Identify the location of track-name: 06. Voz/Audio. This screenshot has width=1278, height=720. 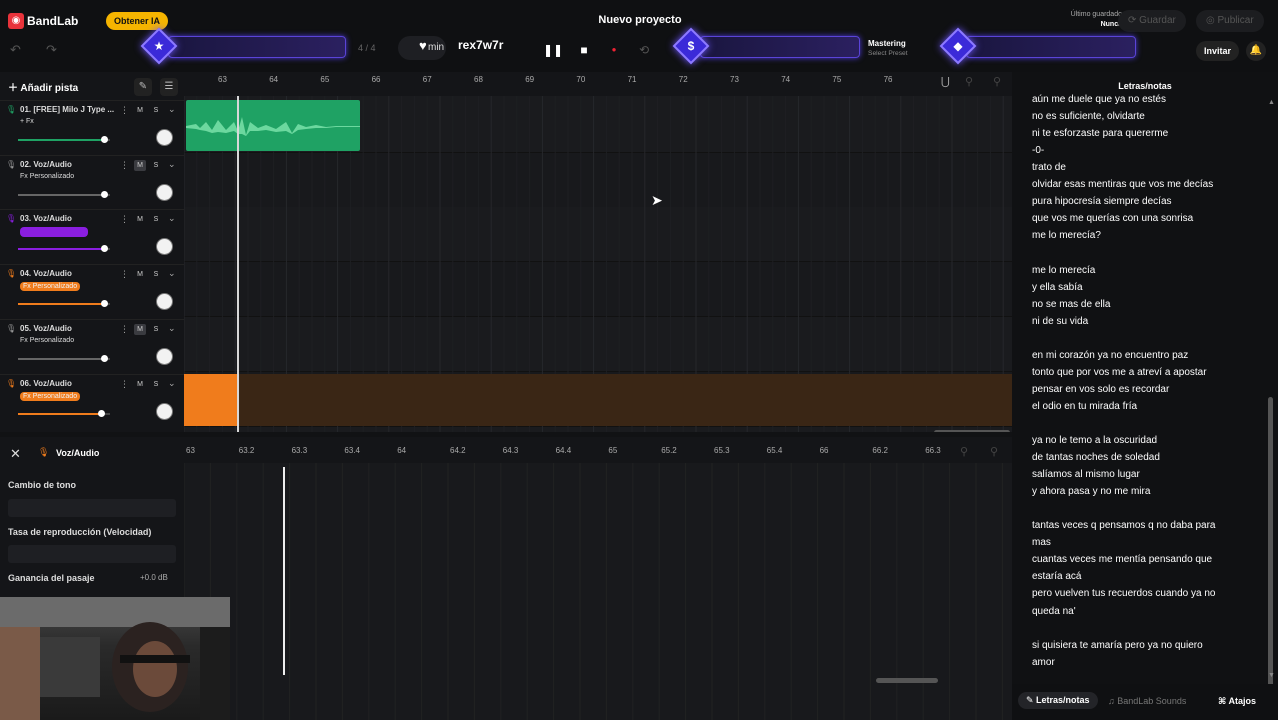
(46, 383).